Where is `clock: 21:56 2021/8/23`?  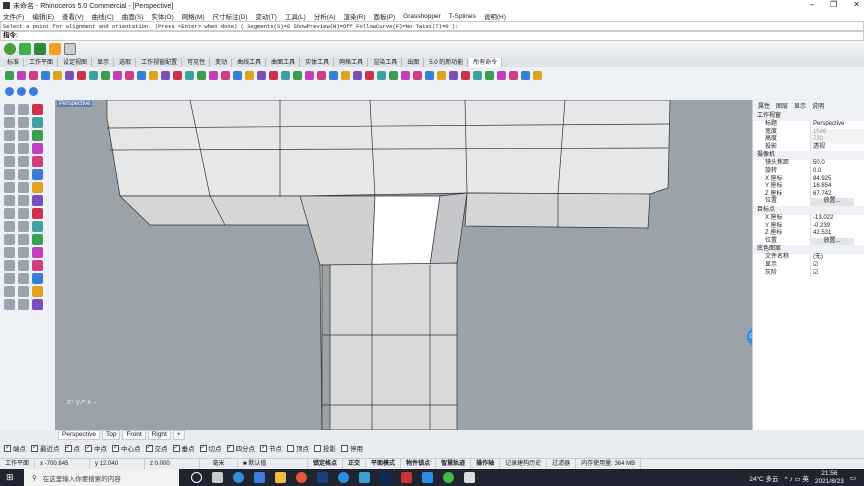 clock: 21:56 2021/8/23 is located at coordinates (829, 478).